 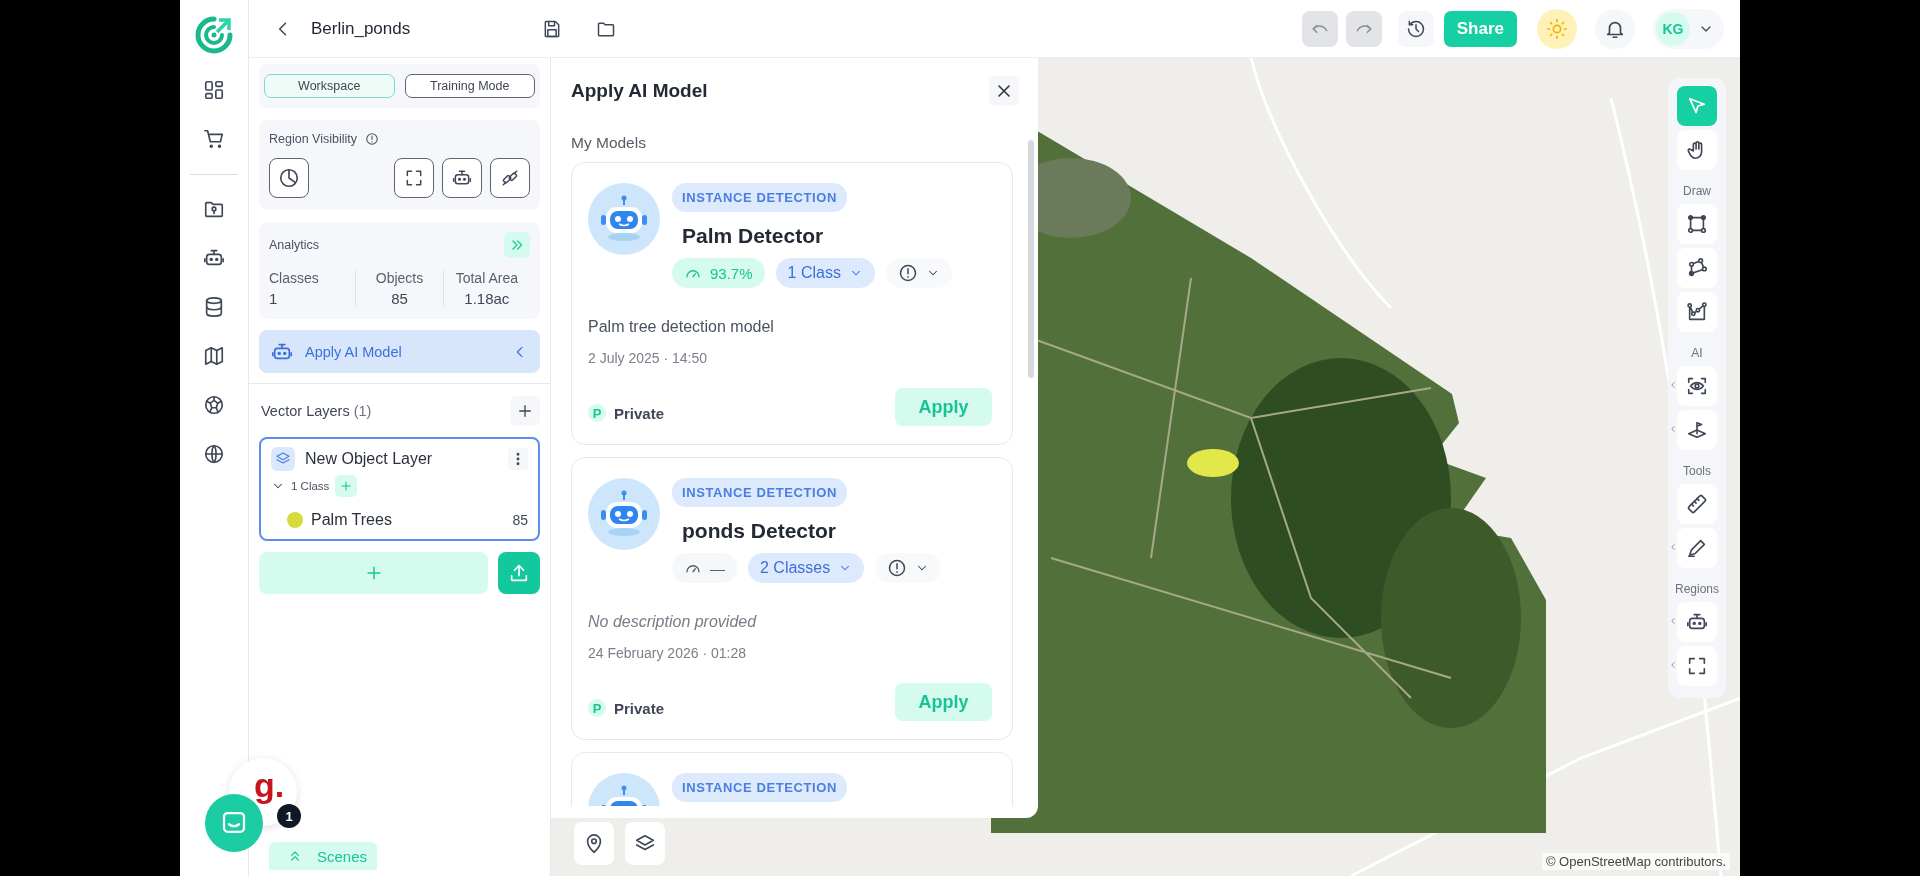 I want to click on add-layer-button, so click(x=525, y=411).